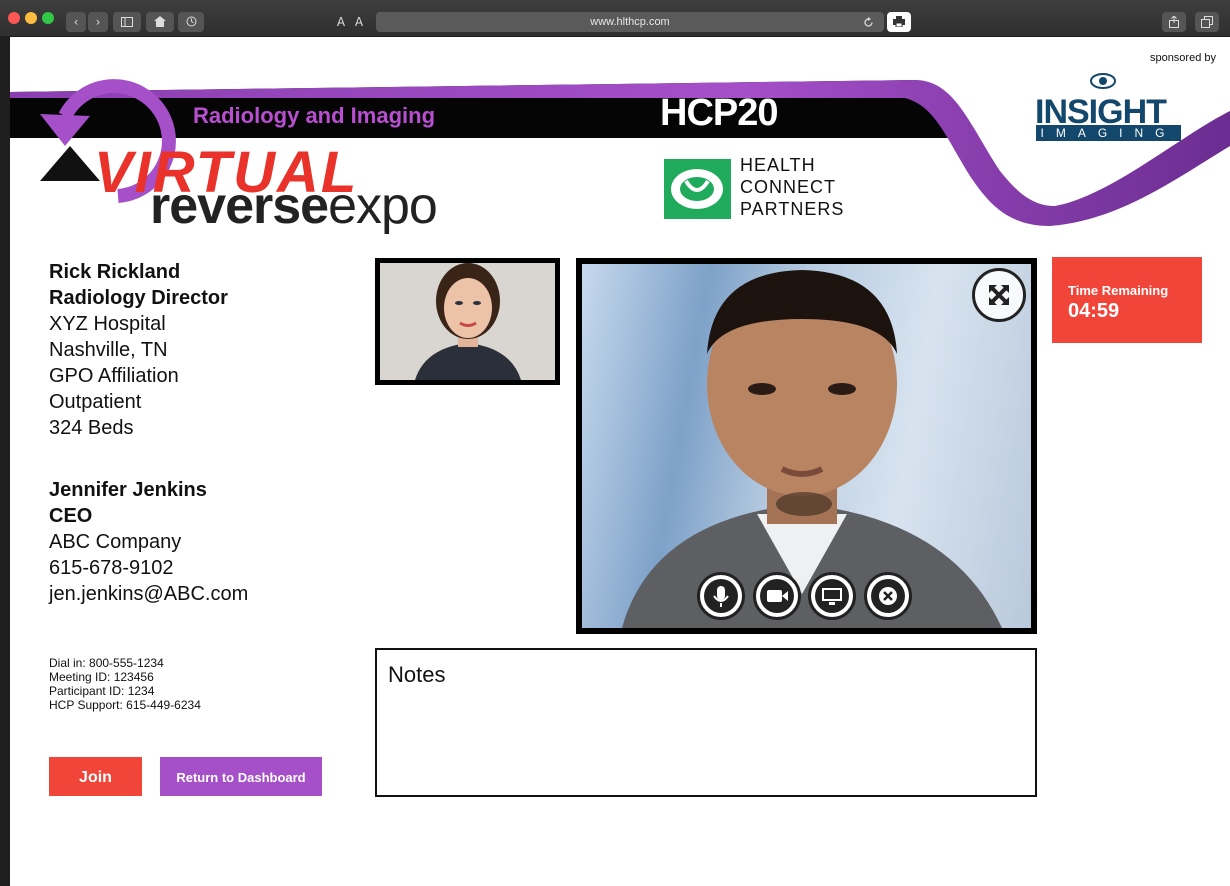  Describe the element at coordinates (114, 376) in the screenshot. I see `attendee-affiliation: GPO Affiliation` at that location.